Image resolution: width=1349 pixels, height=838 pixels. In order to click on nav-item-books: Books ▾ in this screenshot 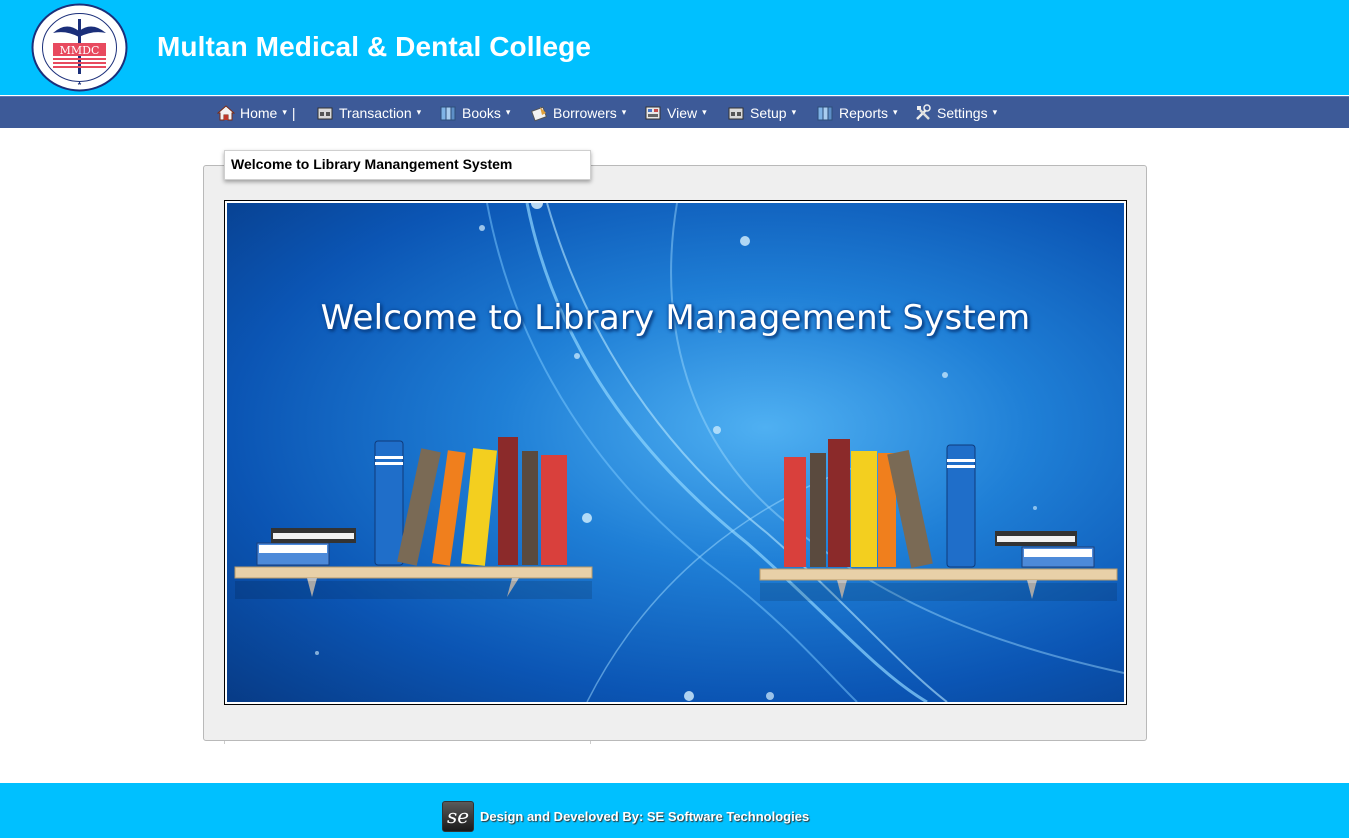, I will do `click(474, 112)`.